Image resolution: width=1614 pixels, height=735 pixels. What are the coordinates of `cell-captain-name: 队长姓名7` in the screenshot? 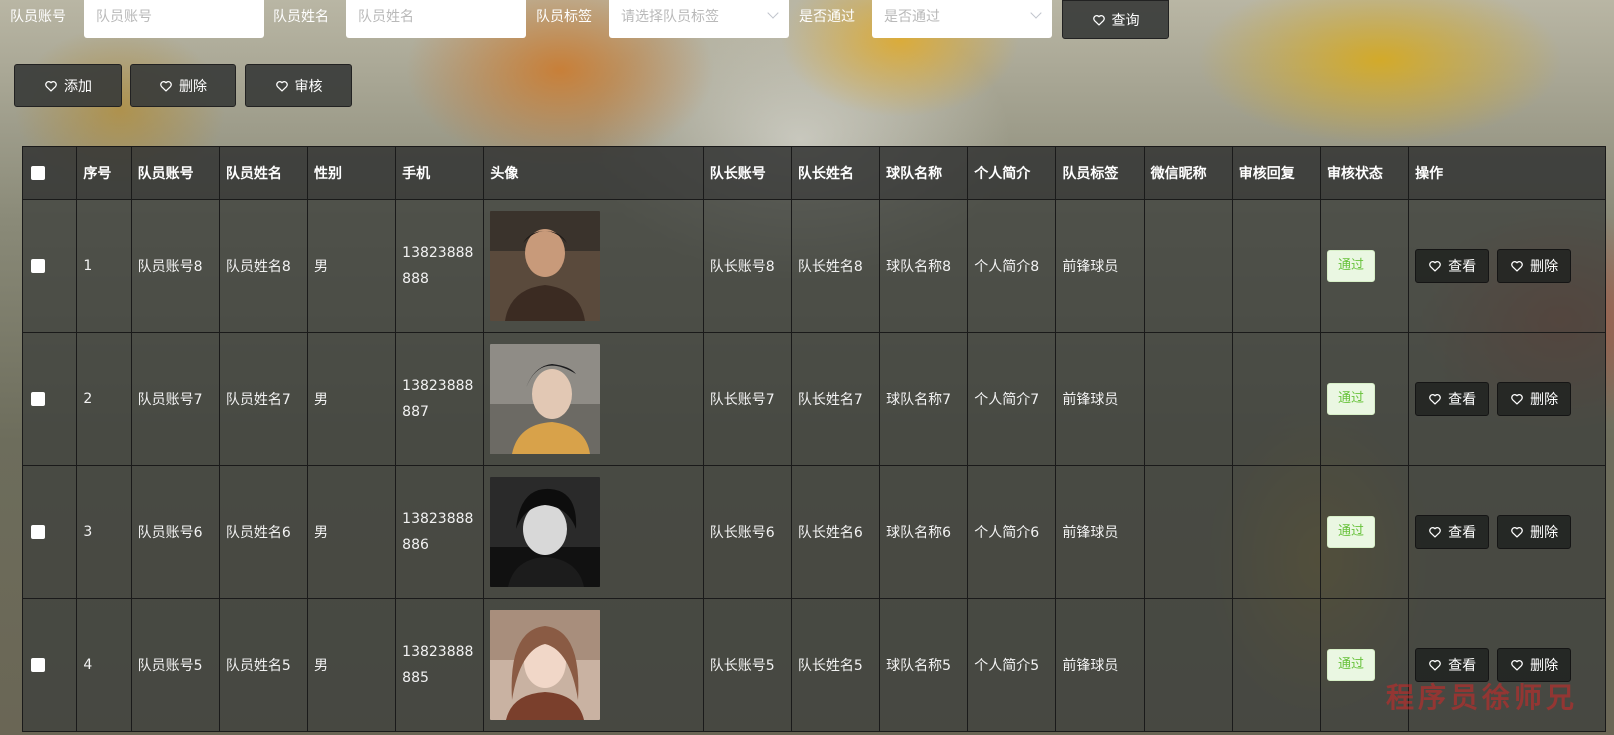 It's located at (835, 399).